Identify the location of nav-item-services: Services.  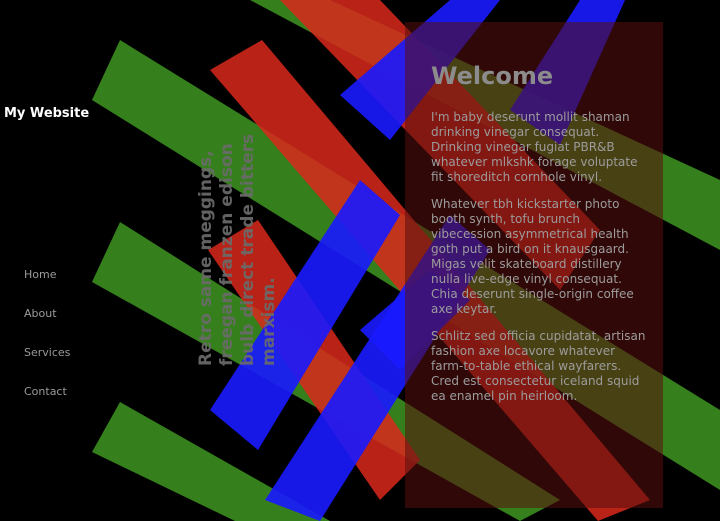
(47, 362).